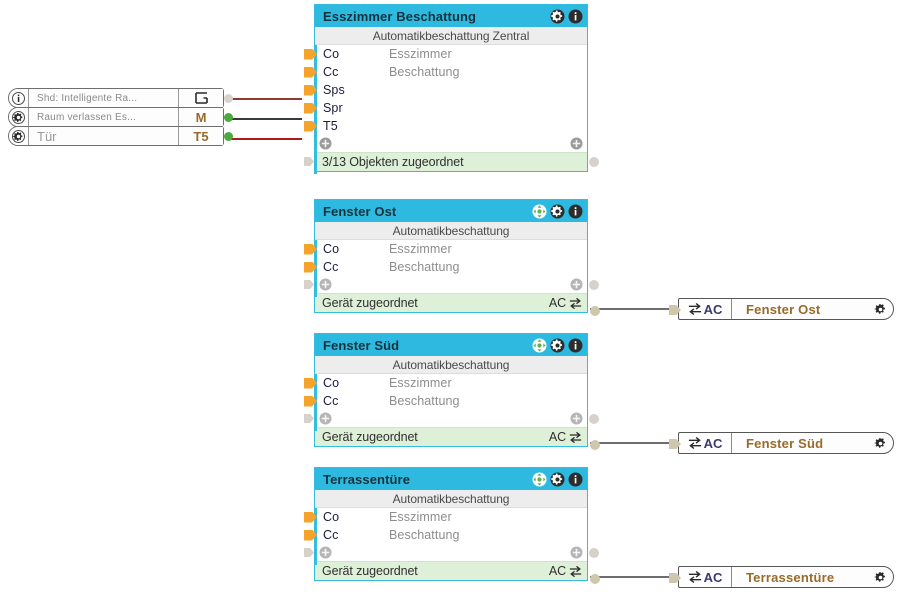 This screenshot has width=906, height=597. I want to click on port-key: Co, so click(331, 383).